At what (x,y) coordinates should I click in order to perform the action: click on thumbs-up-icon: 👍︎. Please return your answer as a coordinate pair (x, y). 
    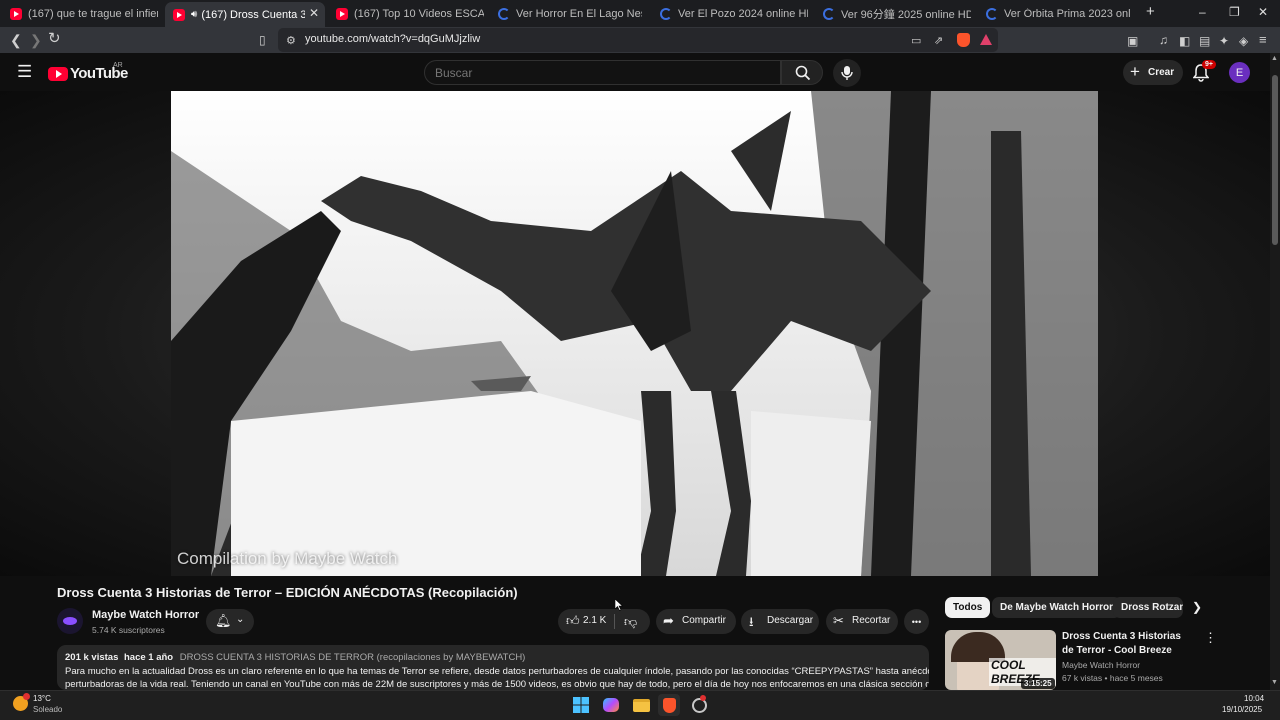
    Looking at the image, I should click on (573, 621).